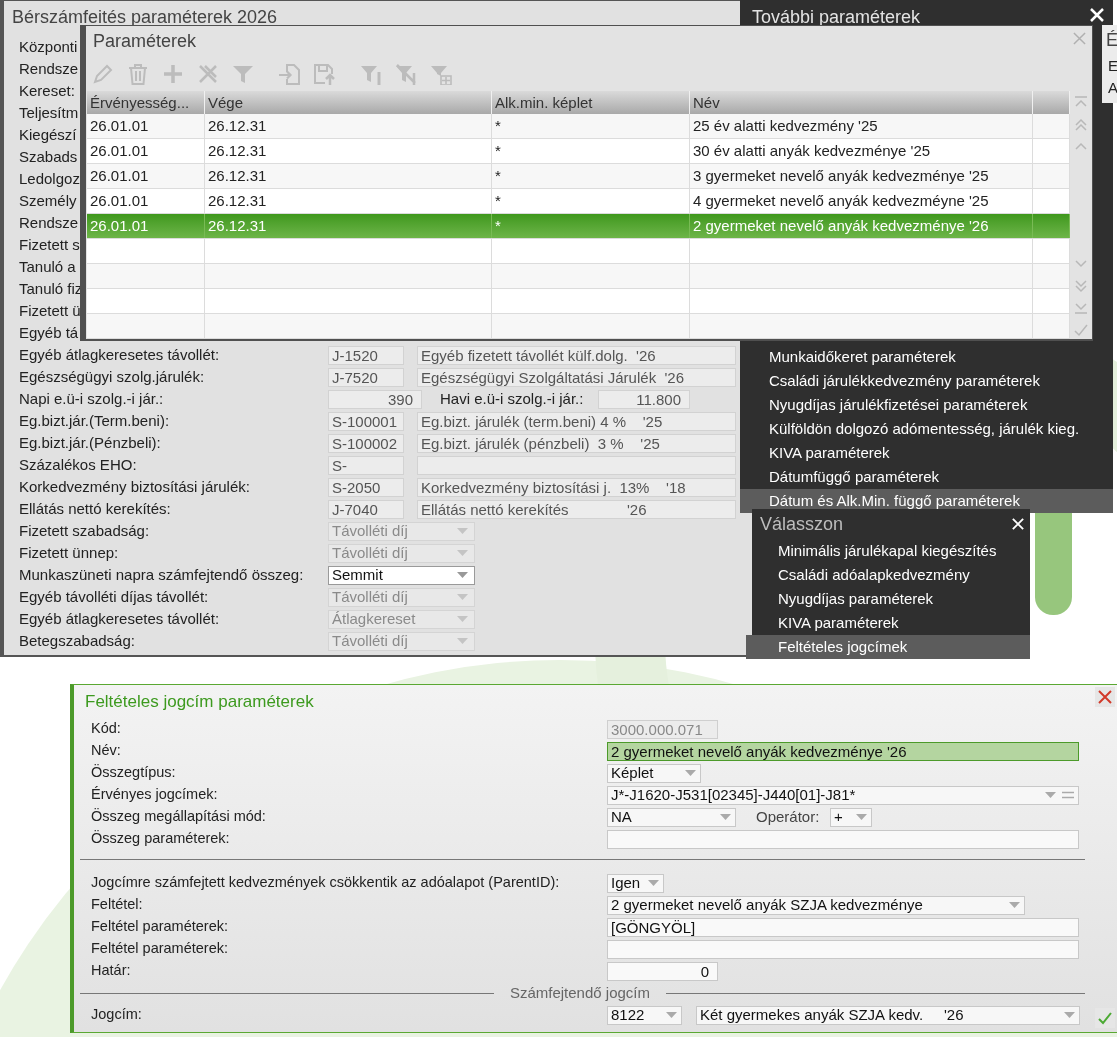  Describe the element at coordinates (576, 465) in the screenshot. I see `description-field` at that location.